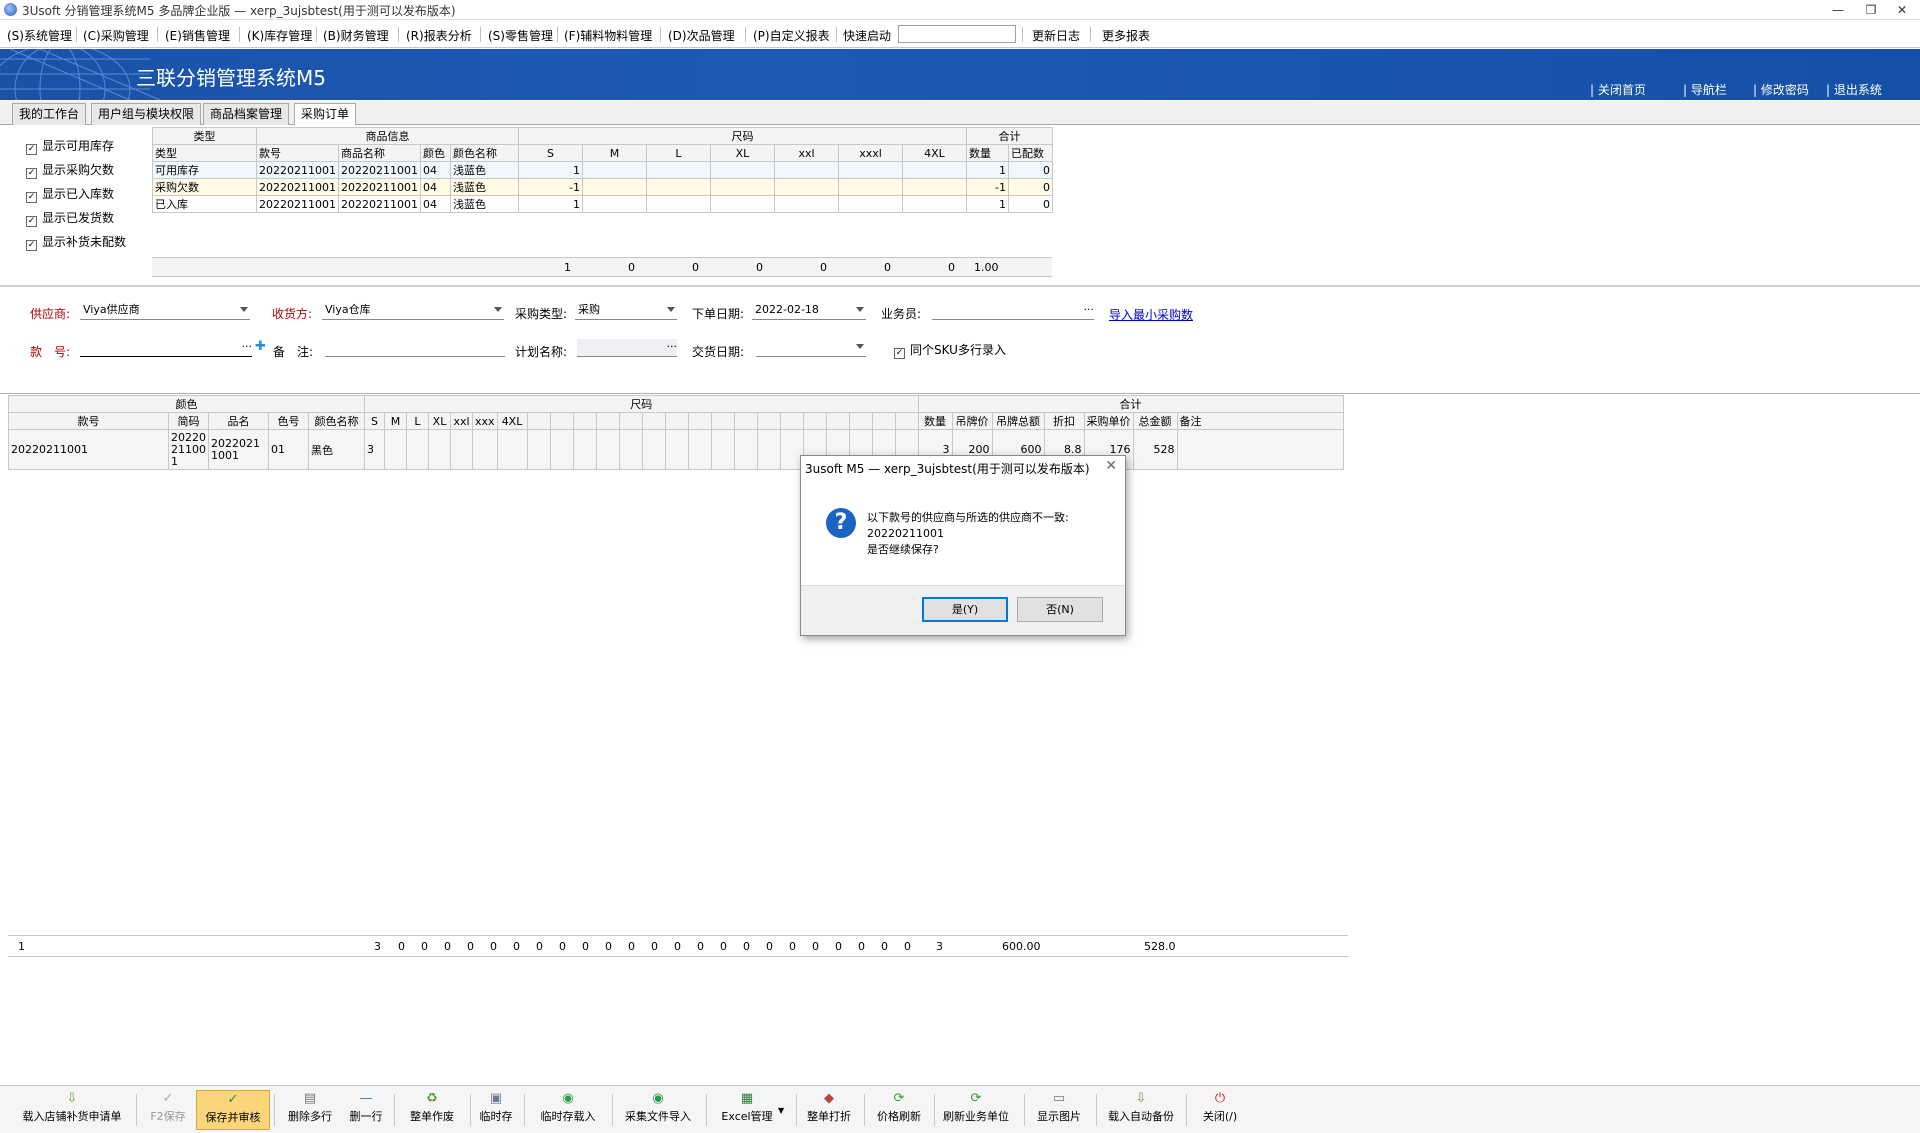  I want to click on load-replenish-request-button: ⇩ 载入店铺补货申请单, so click(72, 1110).